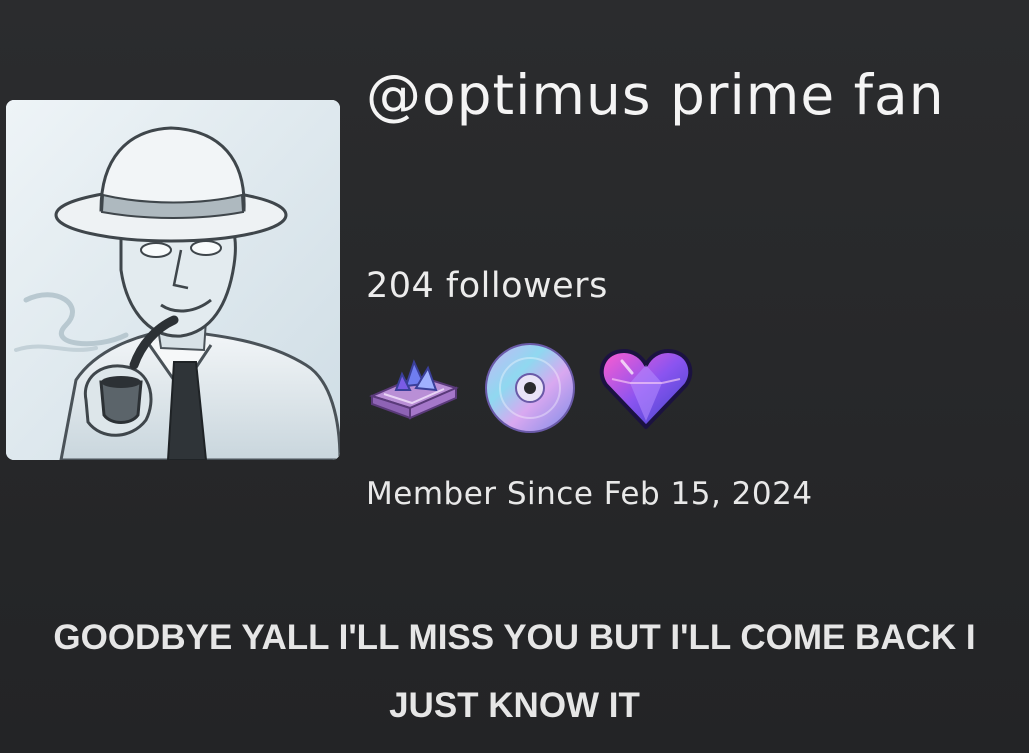  I want to click on followers-count: 204 followers, so click(487, 286).